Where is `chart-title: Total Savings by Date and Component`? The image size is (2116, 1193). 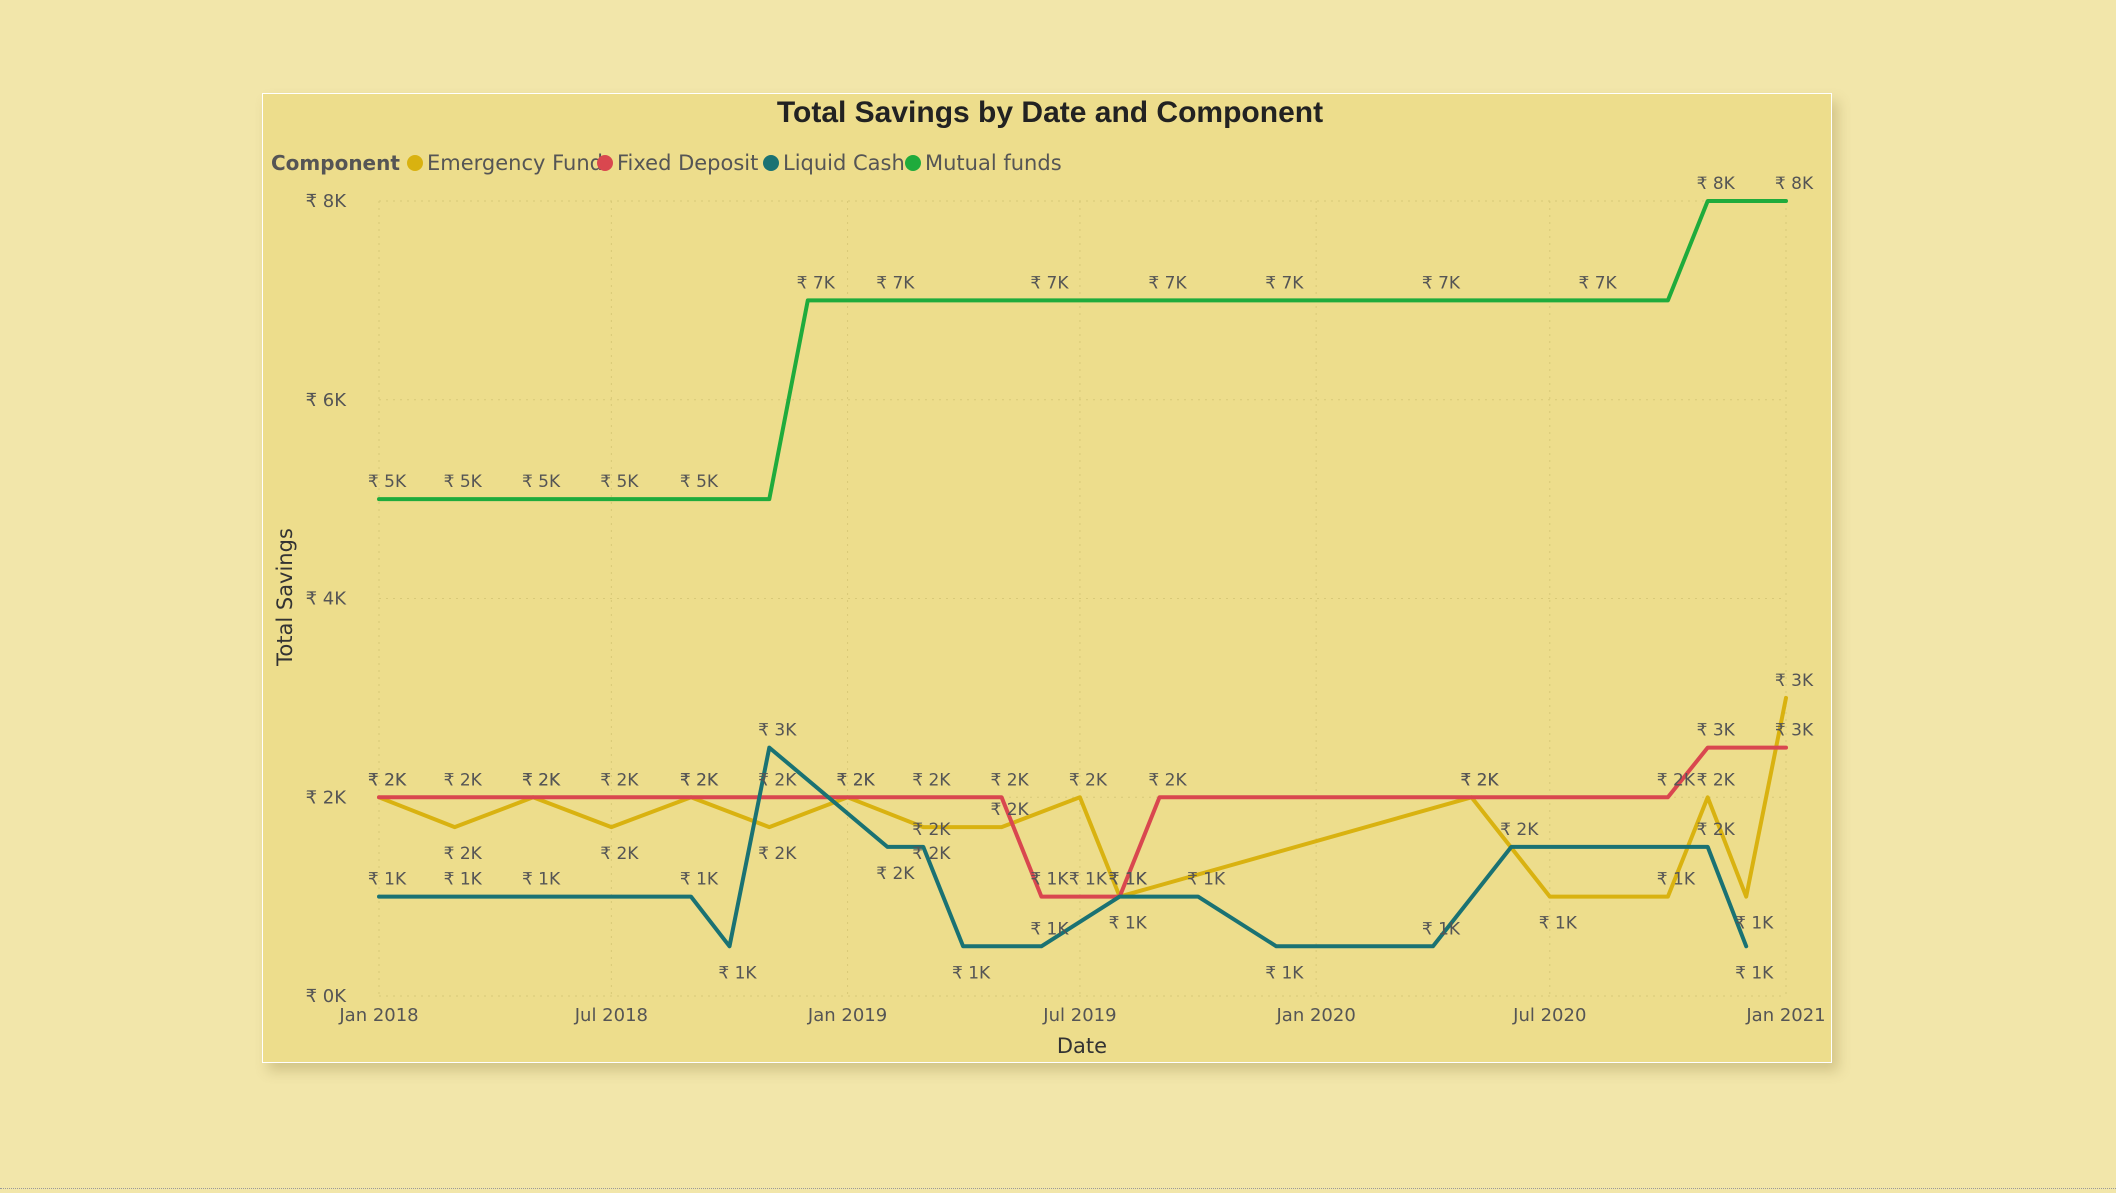 chart-title: Total Savings by Date and Component is located at coordinates (1050, 112).